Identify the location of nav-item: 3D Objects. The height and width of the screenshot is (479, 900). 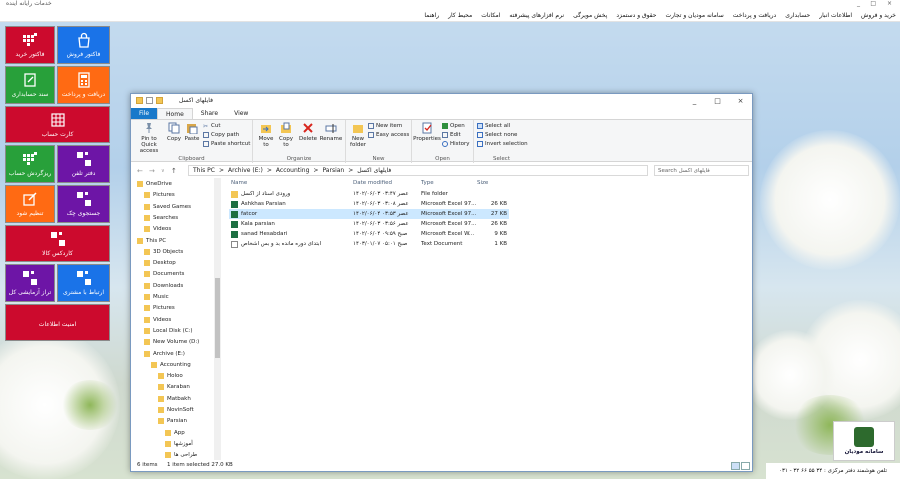
(163, 251).